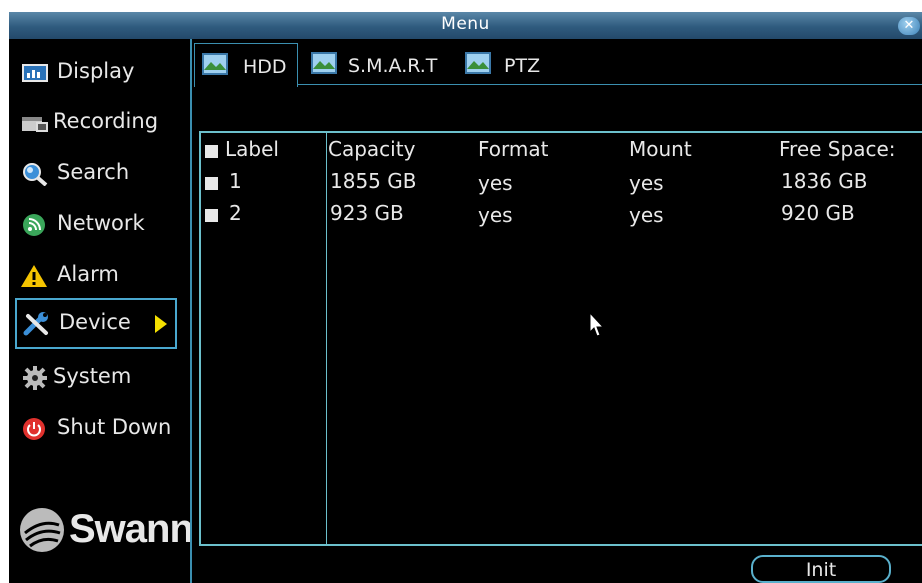  I want to click on column-header-format: Format, so click(513, 149).